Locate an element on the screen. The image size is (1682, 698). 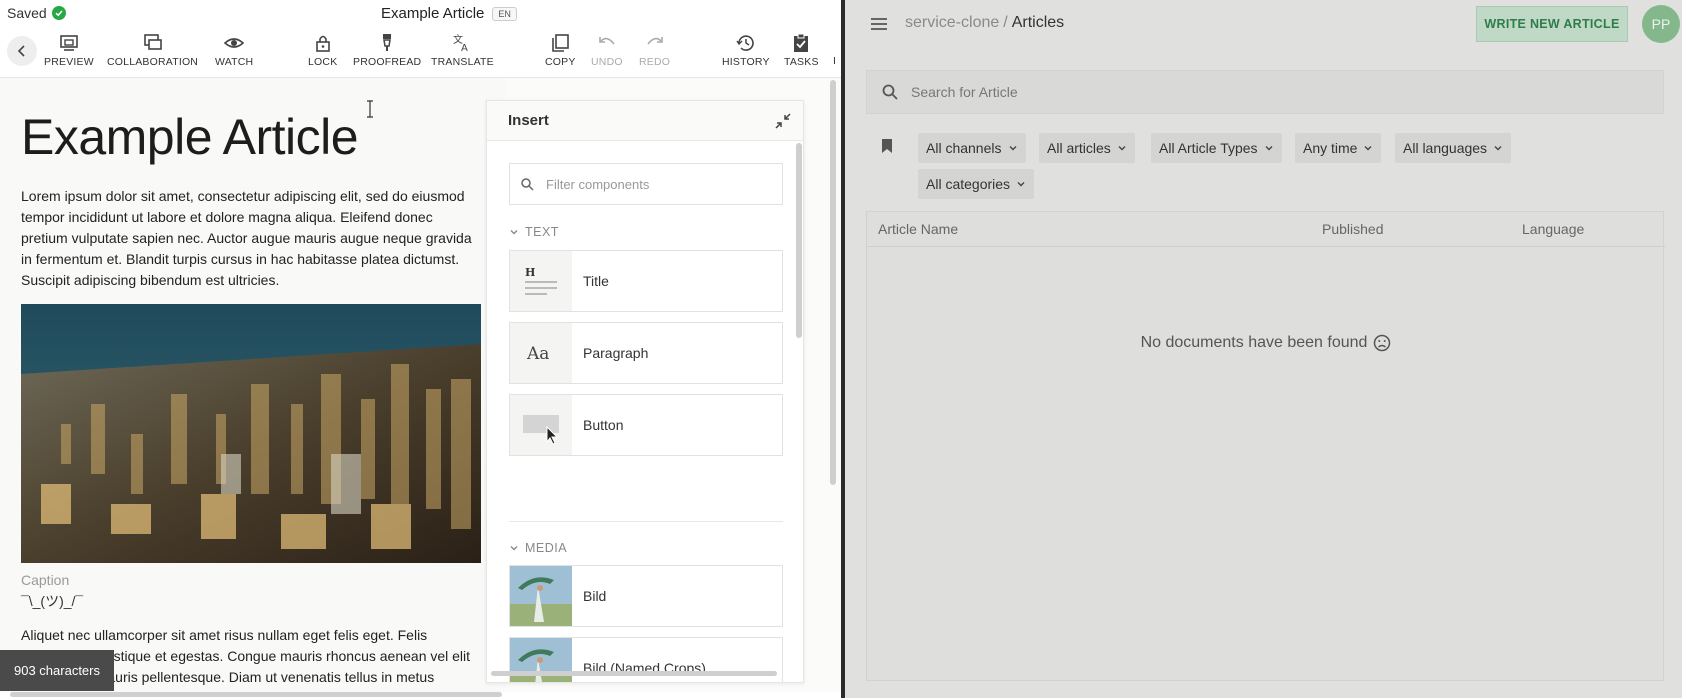
insert-panel-scrollbar is located at coordinates (799, 240).